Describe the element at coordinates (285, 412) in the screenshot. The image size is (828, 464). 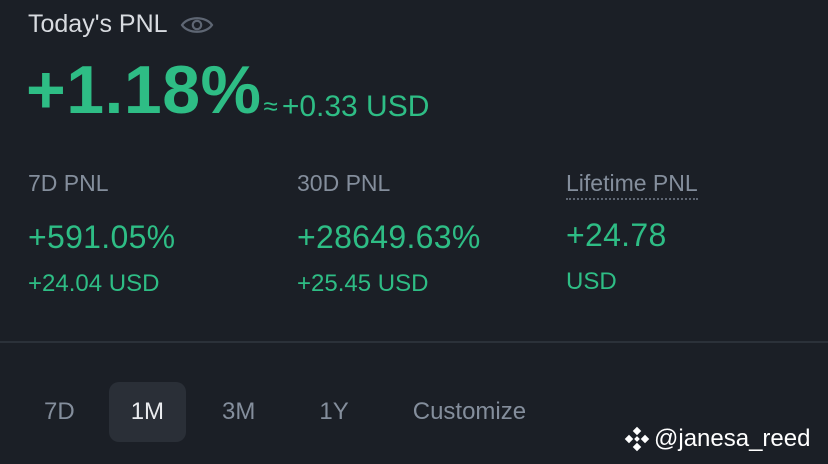
I see `period-tabs: 7D 1M 3M 1Y Customize` at that location.